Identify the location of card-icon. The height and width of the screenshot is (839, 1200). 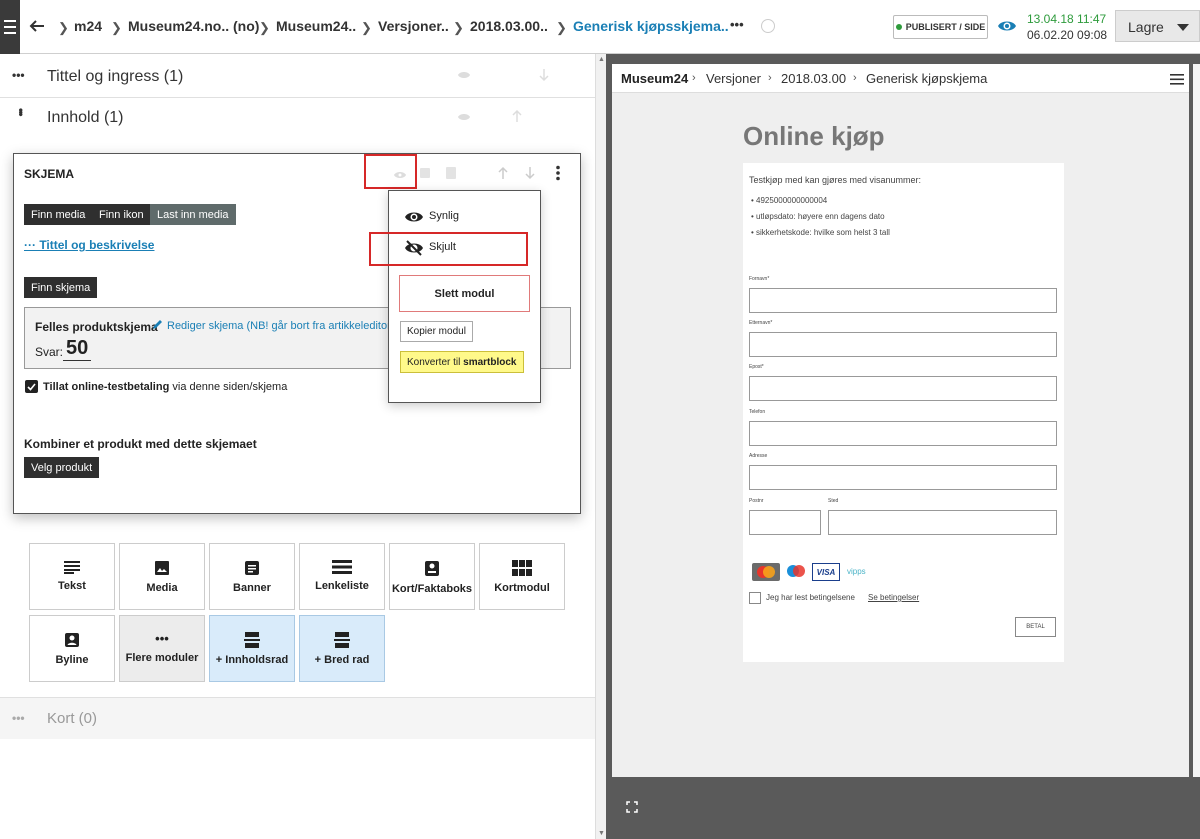
(432, 568).